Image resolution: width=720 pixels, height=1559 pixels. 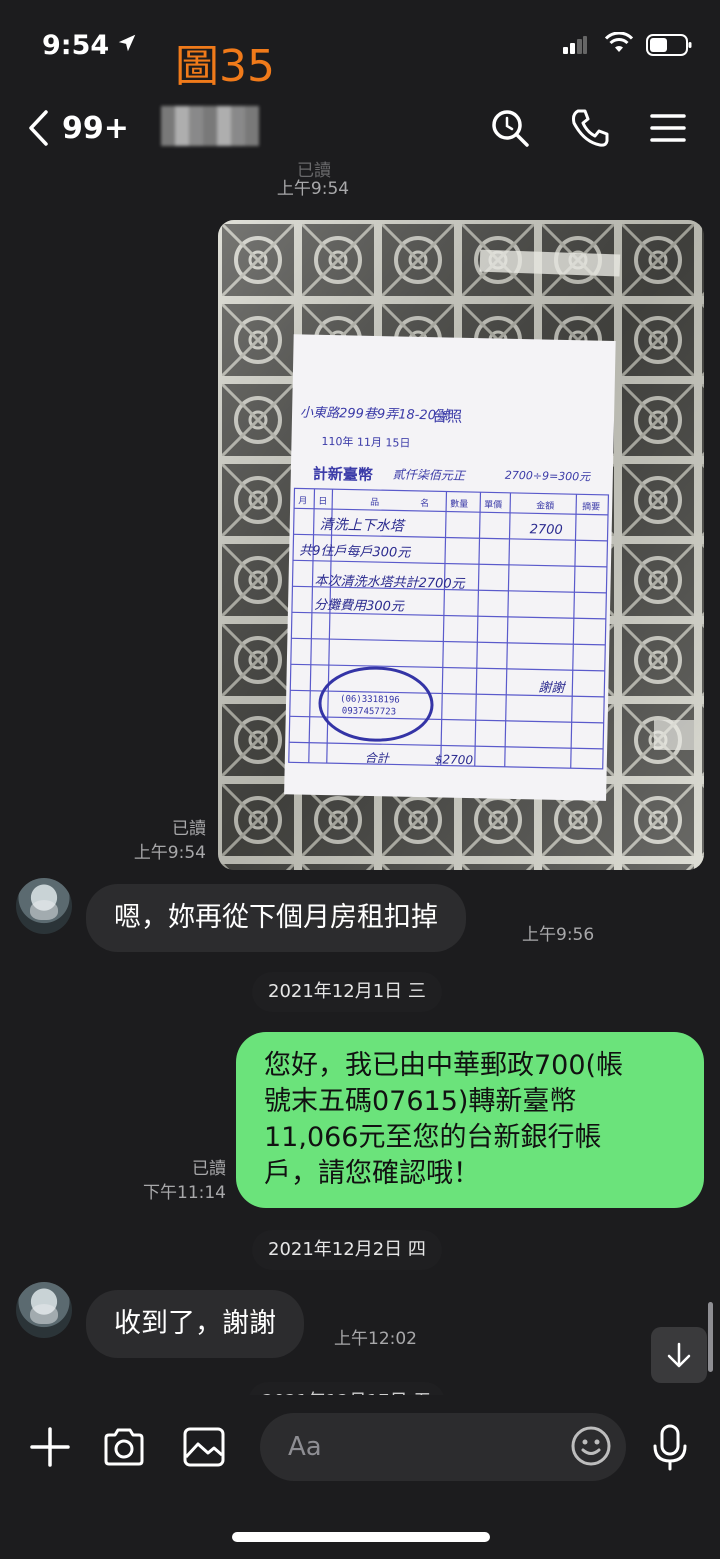 I want to click on receipt-col-name: 名, so click(x=424, y=503).